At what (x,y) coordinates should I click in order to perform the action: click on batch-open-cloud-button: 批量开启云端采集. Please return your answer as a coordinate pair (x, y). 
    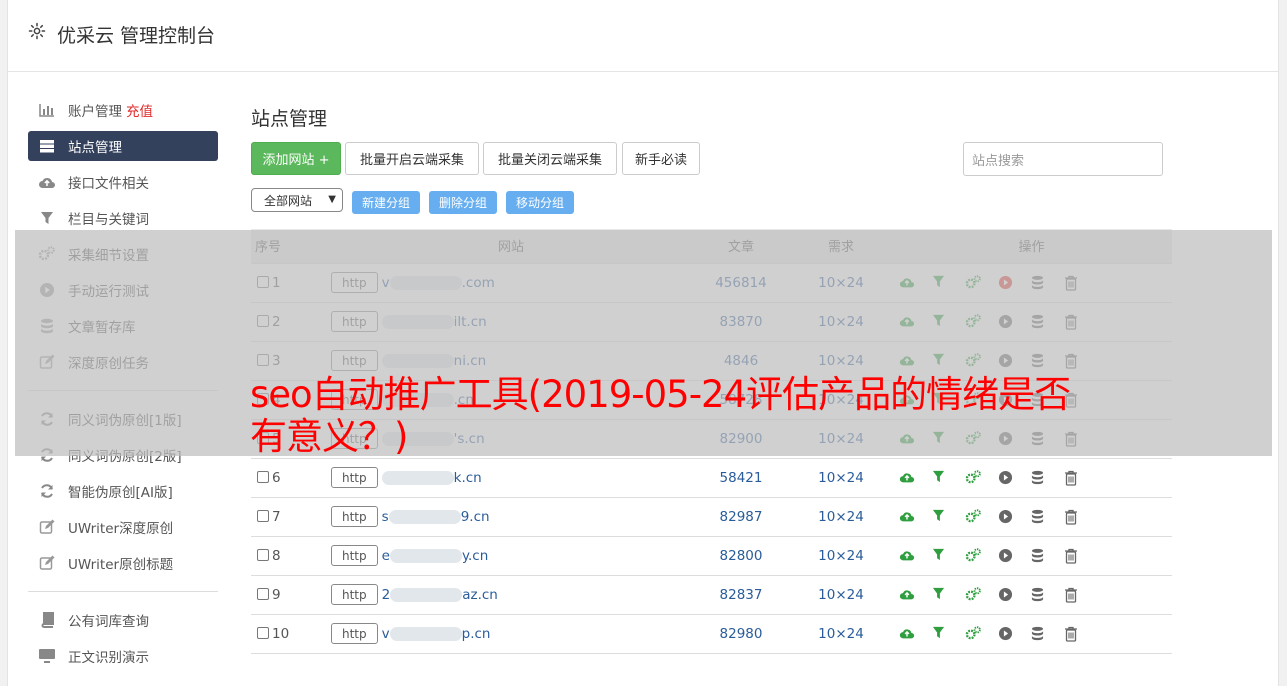
    Looking at the image, I should click on (412, 158).